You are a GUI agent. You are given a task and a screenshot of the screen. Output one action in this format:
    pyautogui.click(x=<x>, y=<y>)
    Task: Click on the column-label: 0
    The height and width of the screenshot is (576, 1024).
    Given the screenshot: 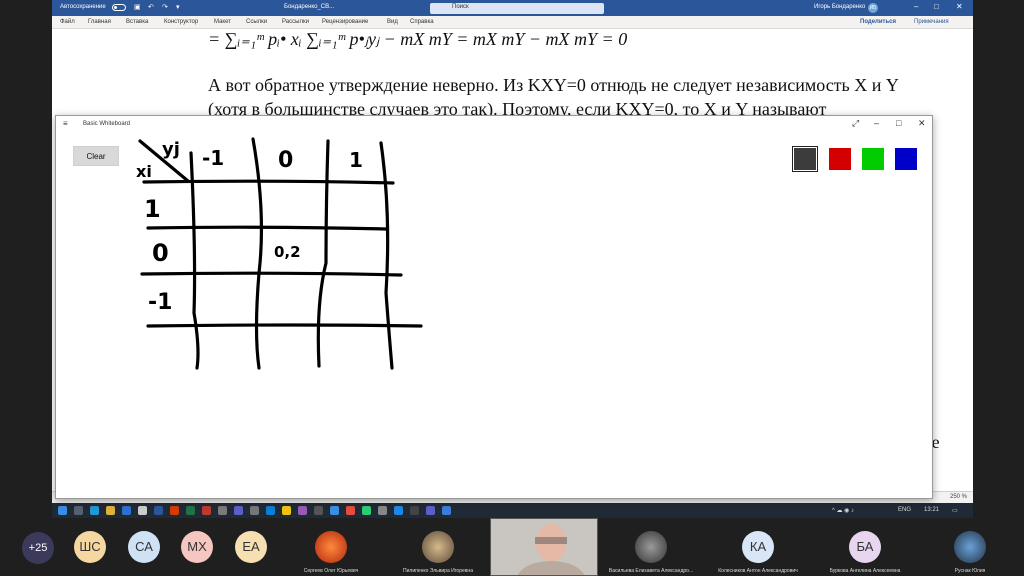 What is the action you would take?
    pyautogui.click(x=285, y=160)
    